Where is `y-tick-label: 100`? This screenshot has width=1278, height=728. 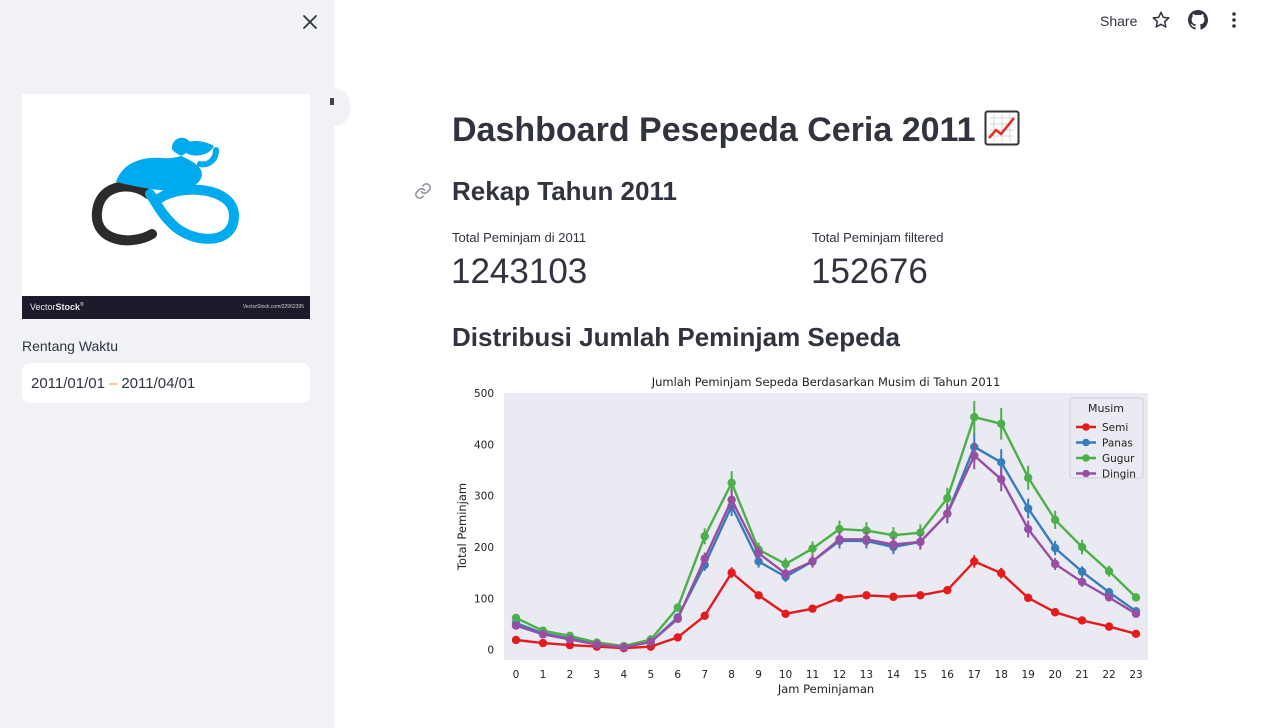
y-tick-label: 100 is located at coordinates (484, 599).